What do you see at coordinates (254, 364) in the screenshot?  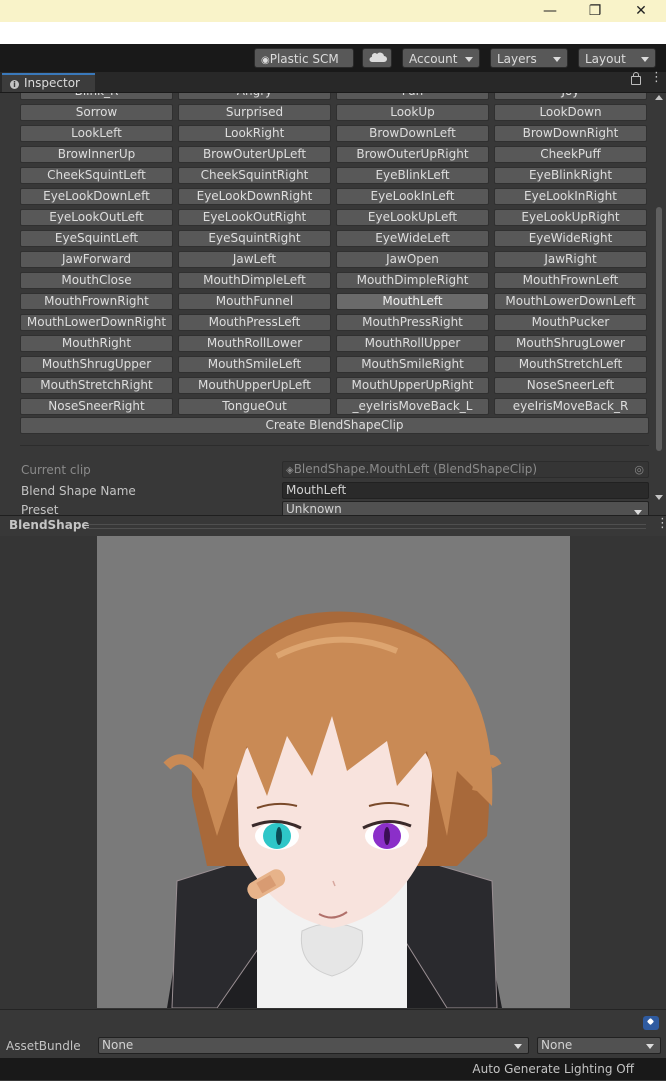 I see `blendshape-button: MouthSmileLeft` at bounding box center [254, 364].